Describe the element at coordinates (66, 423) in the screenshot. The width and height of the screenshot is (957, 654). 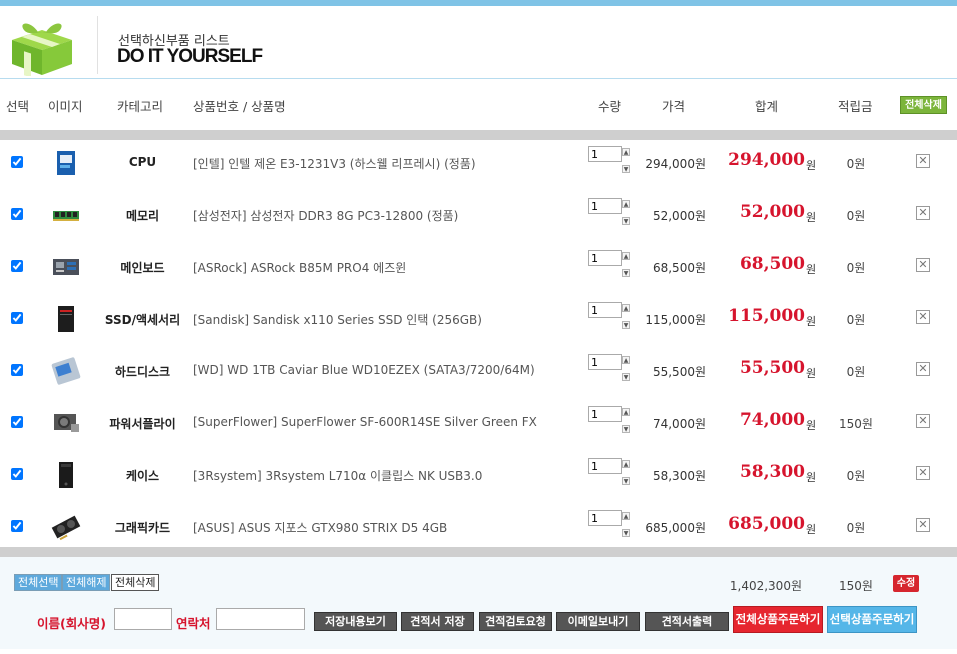
I see `power-supply-thumbnail` at that location.